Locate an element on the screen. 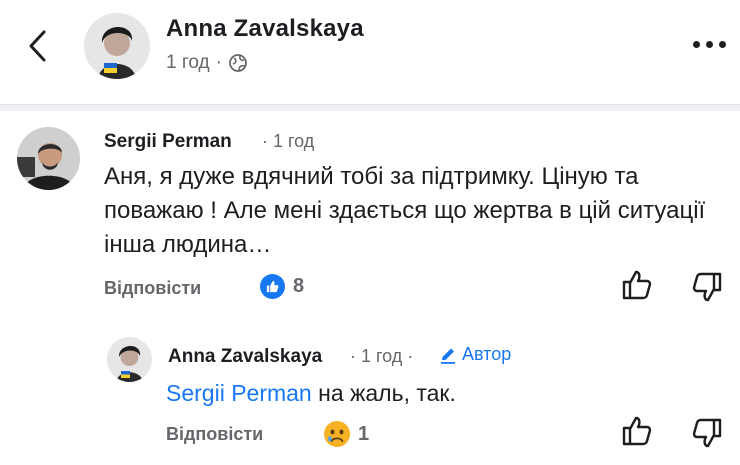 The image size is (740, 465). mention-link: Sergii Perman is located at coordinates (239, 393).